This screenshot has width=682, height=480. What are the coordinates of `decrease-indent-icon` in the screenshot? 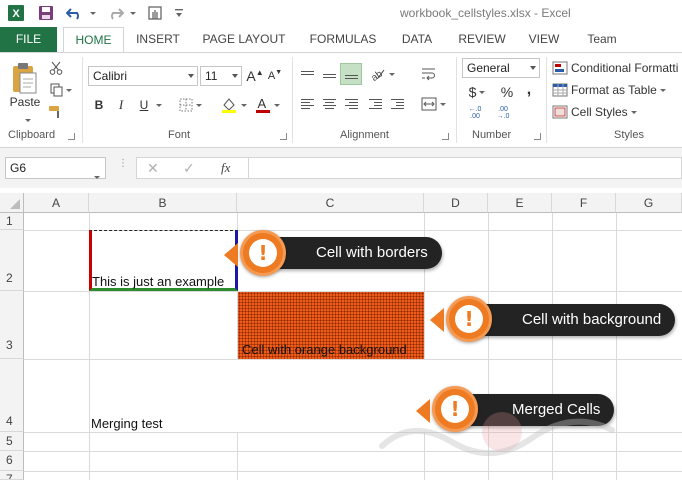 It's located at (375, 104).